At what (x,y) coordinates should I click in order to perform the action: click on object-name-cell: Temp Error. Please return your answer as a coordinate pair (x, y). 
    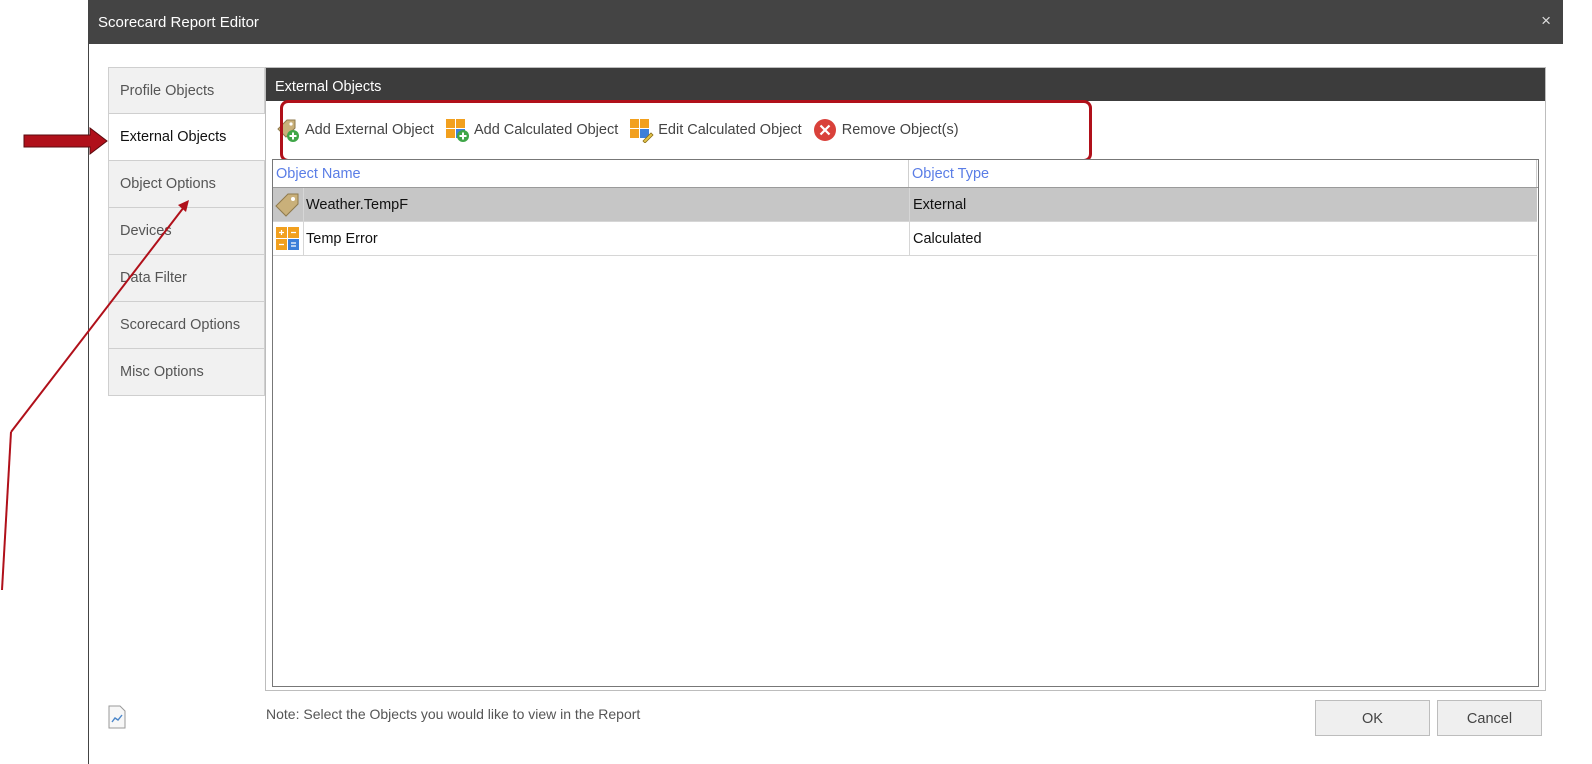
    Looking at the image, I should click on (342, 239).